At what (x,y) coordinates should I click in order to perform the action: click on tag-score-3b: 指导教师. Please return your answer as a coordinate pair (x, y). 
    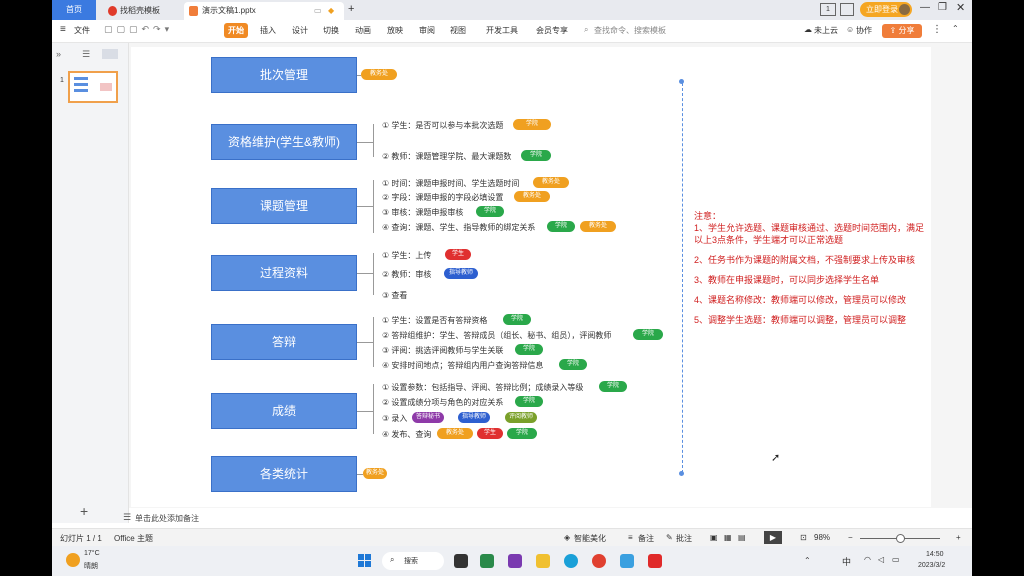
    Looking at the image, I should click on (474, 417).